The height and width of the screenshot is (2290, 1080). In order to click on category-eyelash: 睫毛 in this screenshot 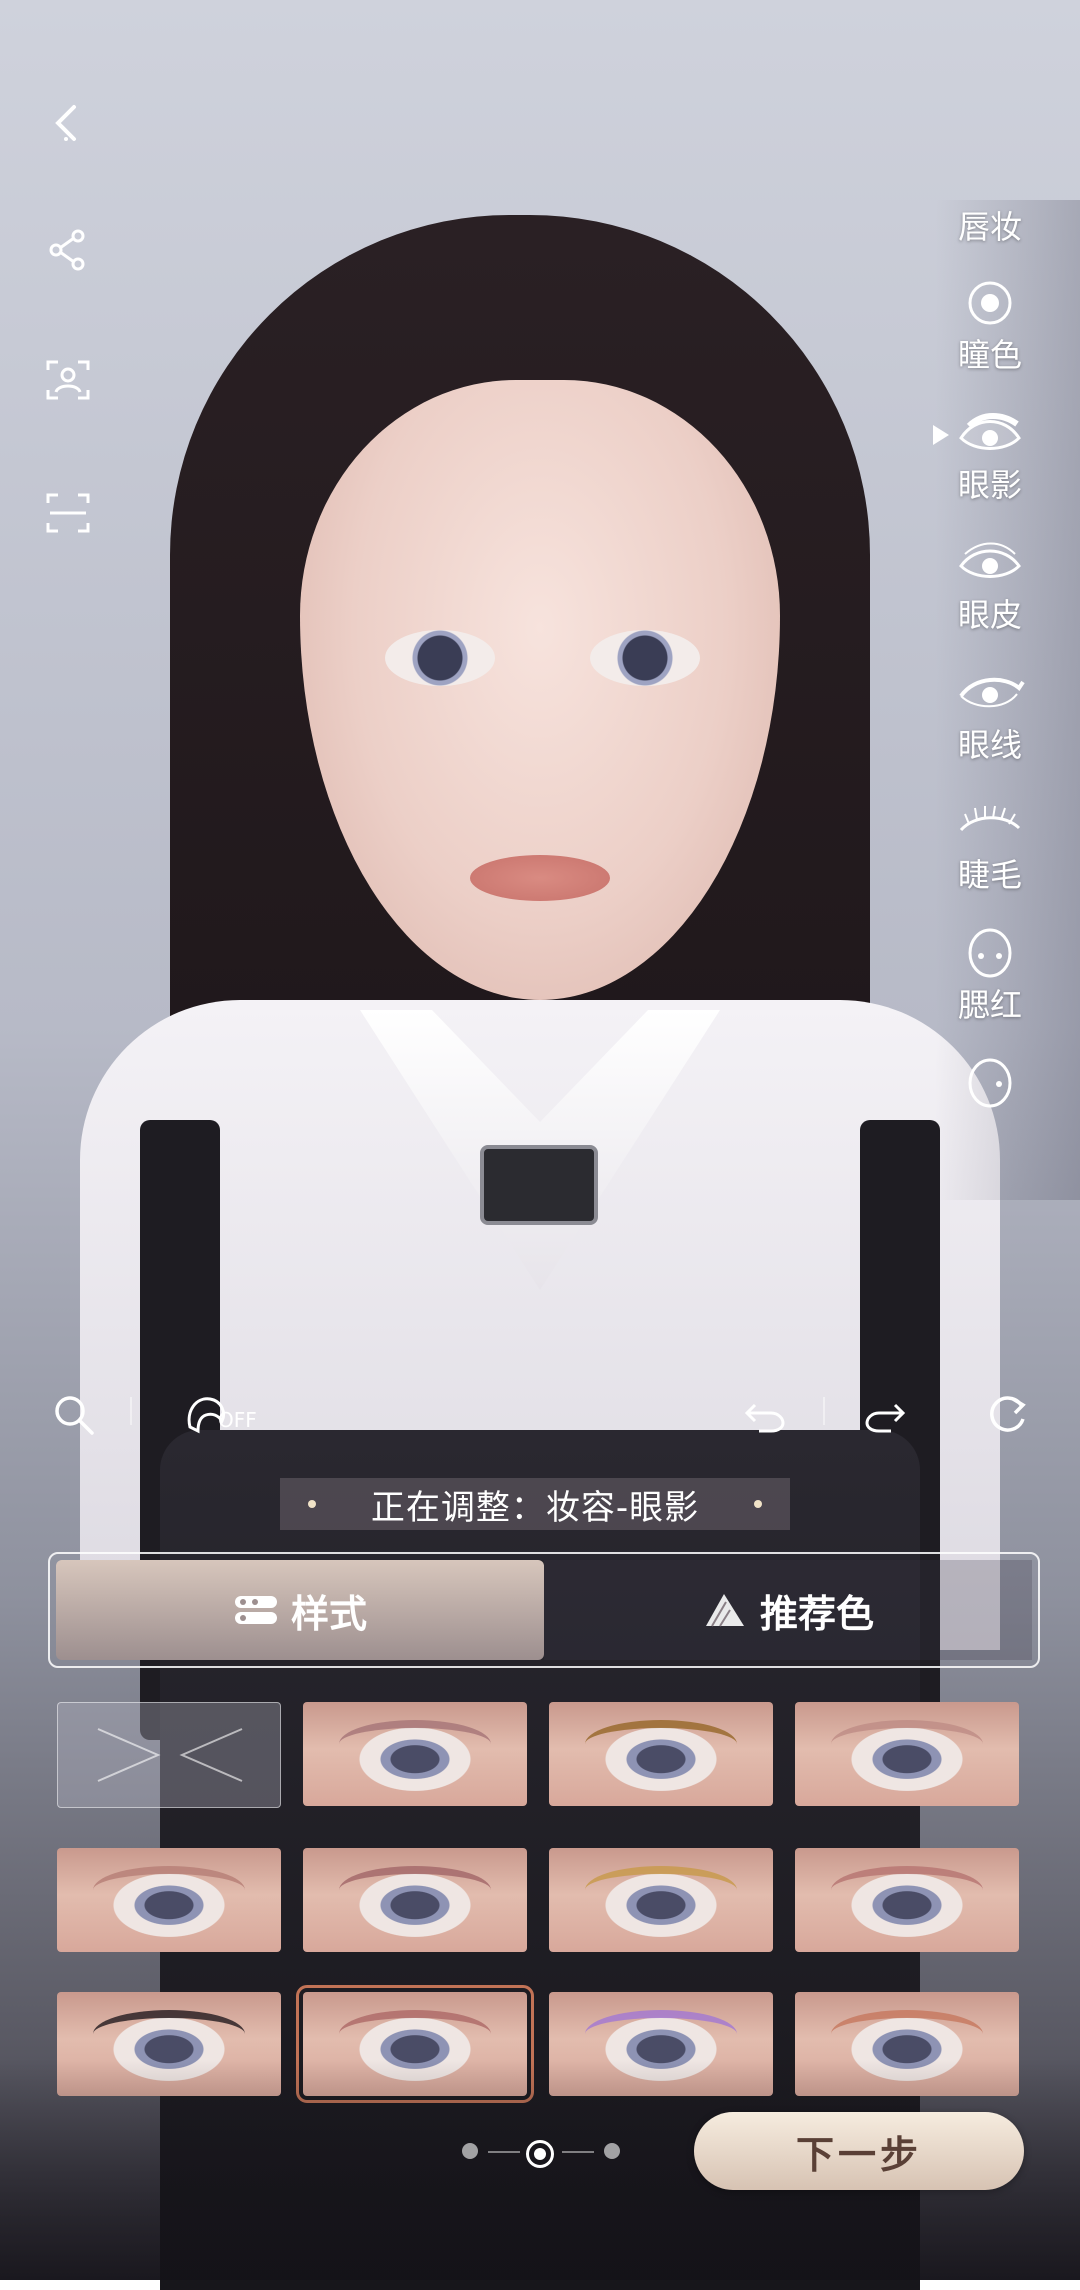, I will do `click(990, 847)`.